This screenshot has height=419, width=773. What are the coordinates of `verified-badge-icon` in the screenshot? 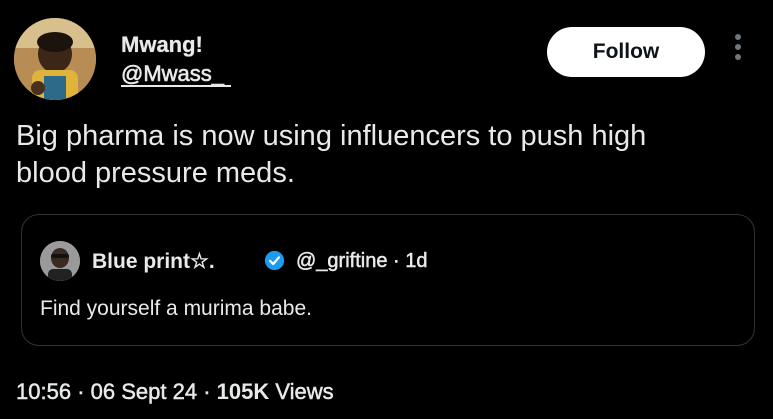 It's located at (274, 260).